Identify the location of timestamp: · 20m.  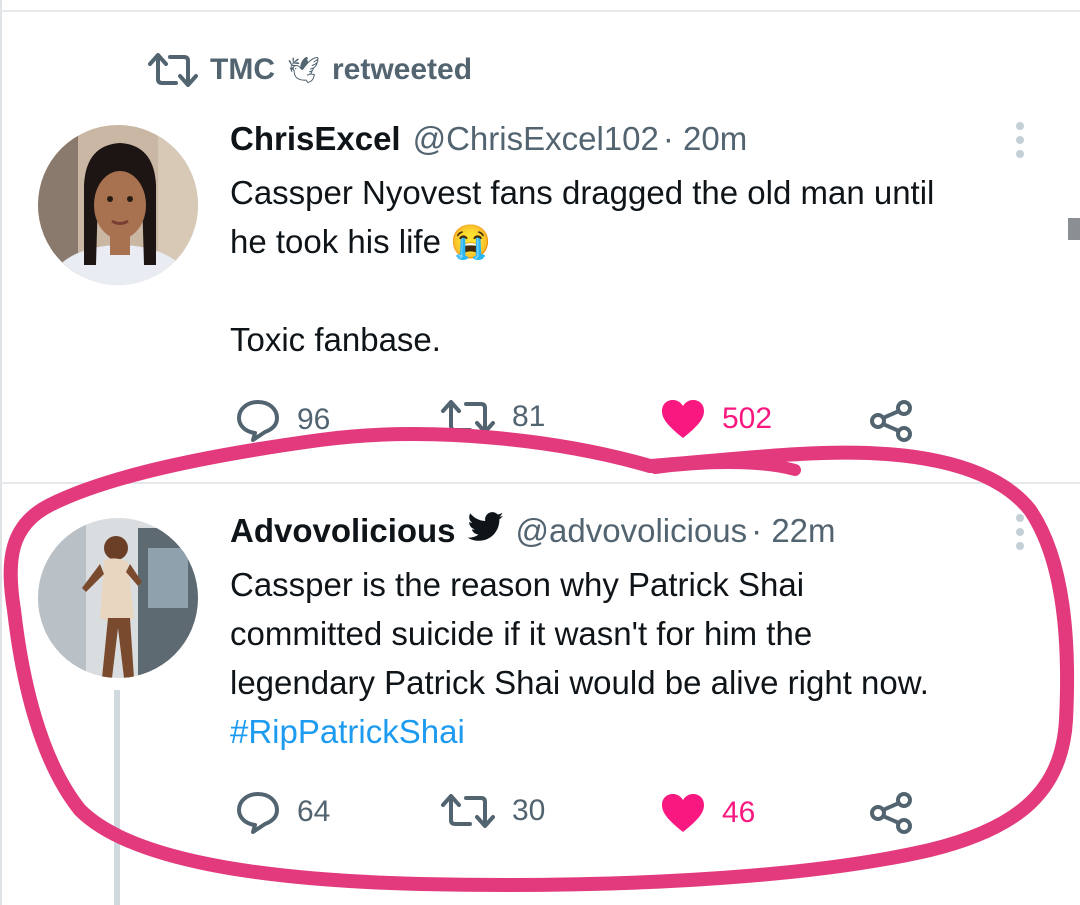
(705, 139).